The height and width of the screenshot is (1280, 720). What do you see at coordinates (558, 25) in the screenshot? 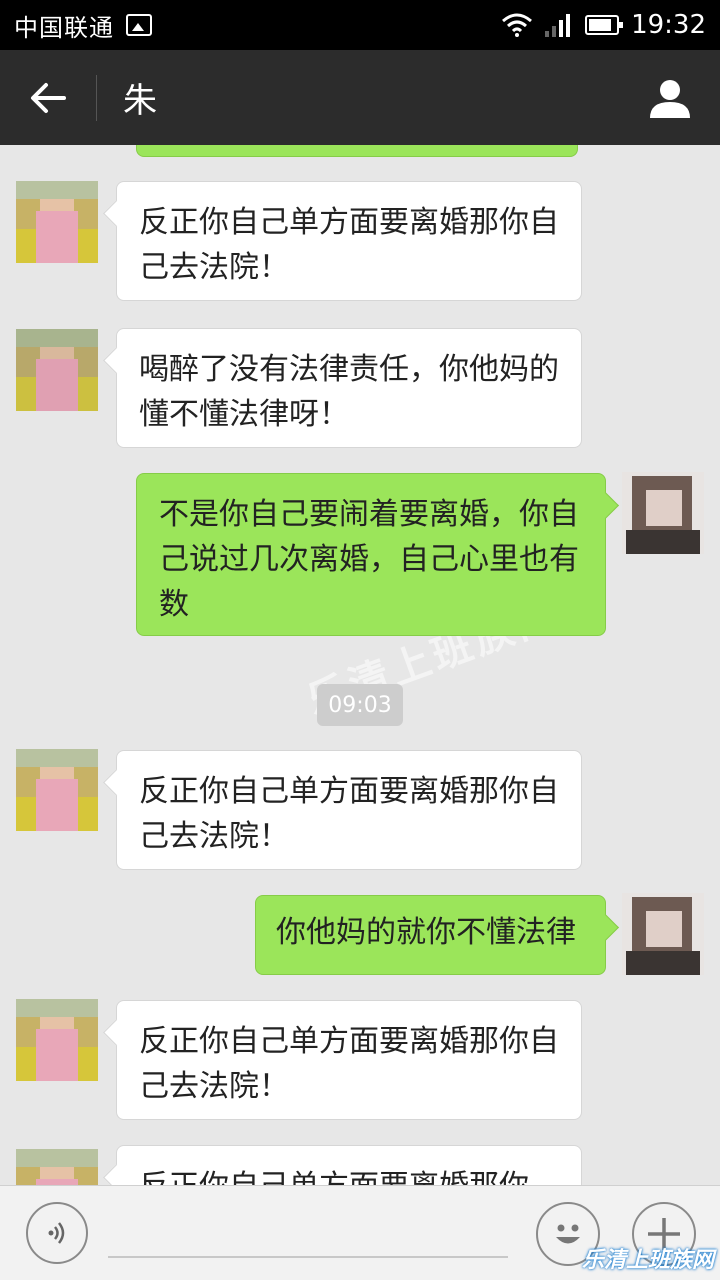
I see `signal-icon` at bounding box center [558, 25].